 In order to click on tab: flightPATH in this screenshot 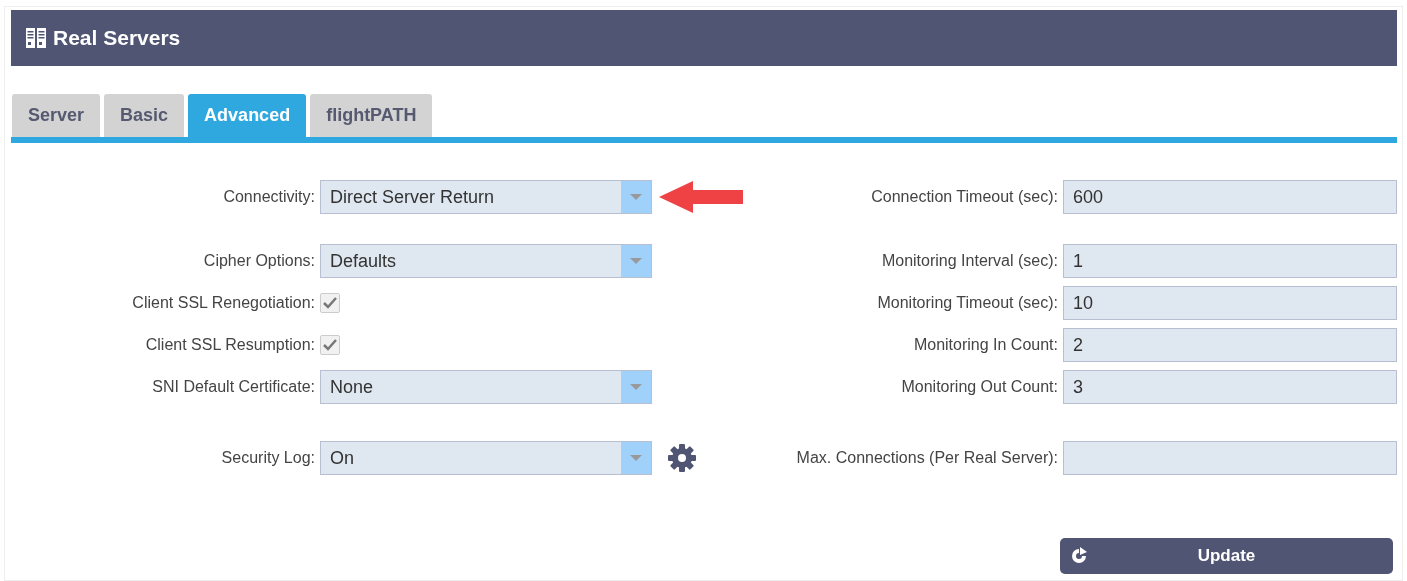, I will do `click(371, 115)`.